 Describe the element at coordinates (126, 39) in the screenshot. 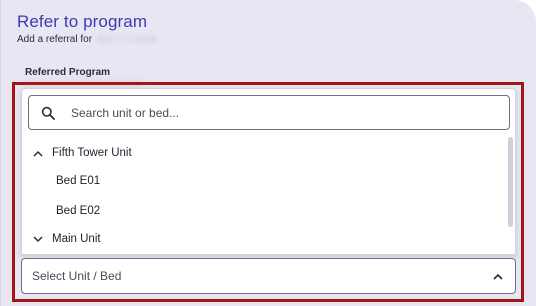

I see `redacted-patient-name` at that location.